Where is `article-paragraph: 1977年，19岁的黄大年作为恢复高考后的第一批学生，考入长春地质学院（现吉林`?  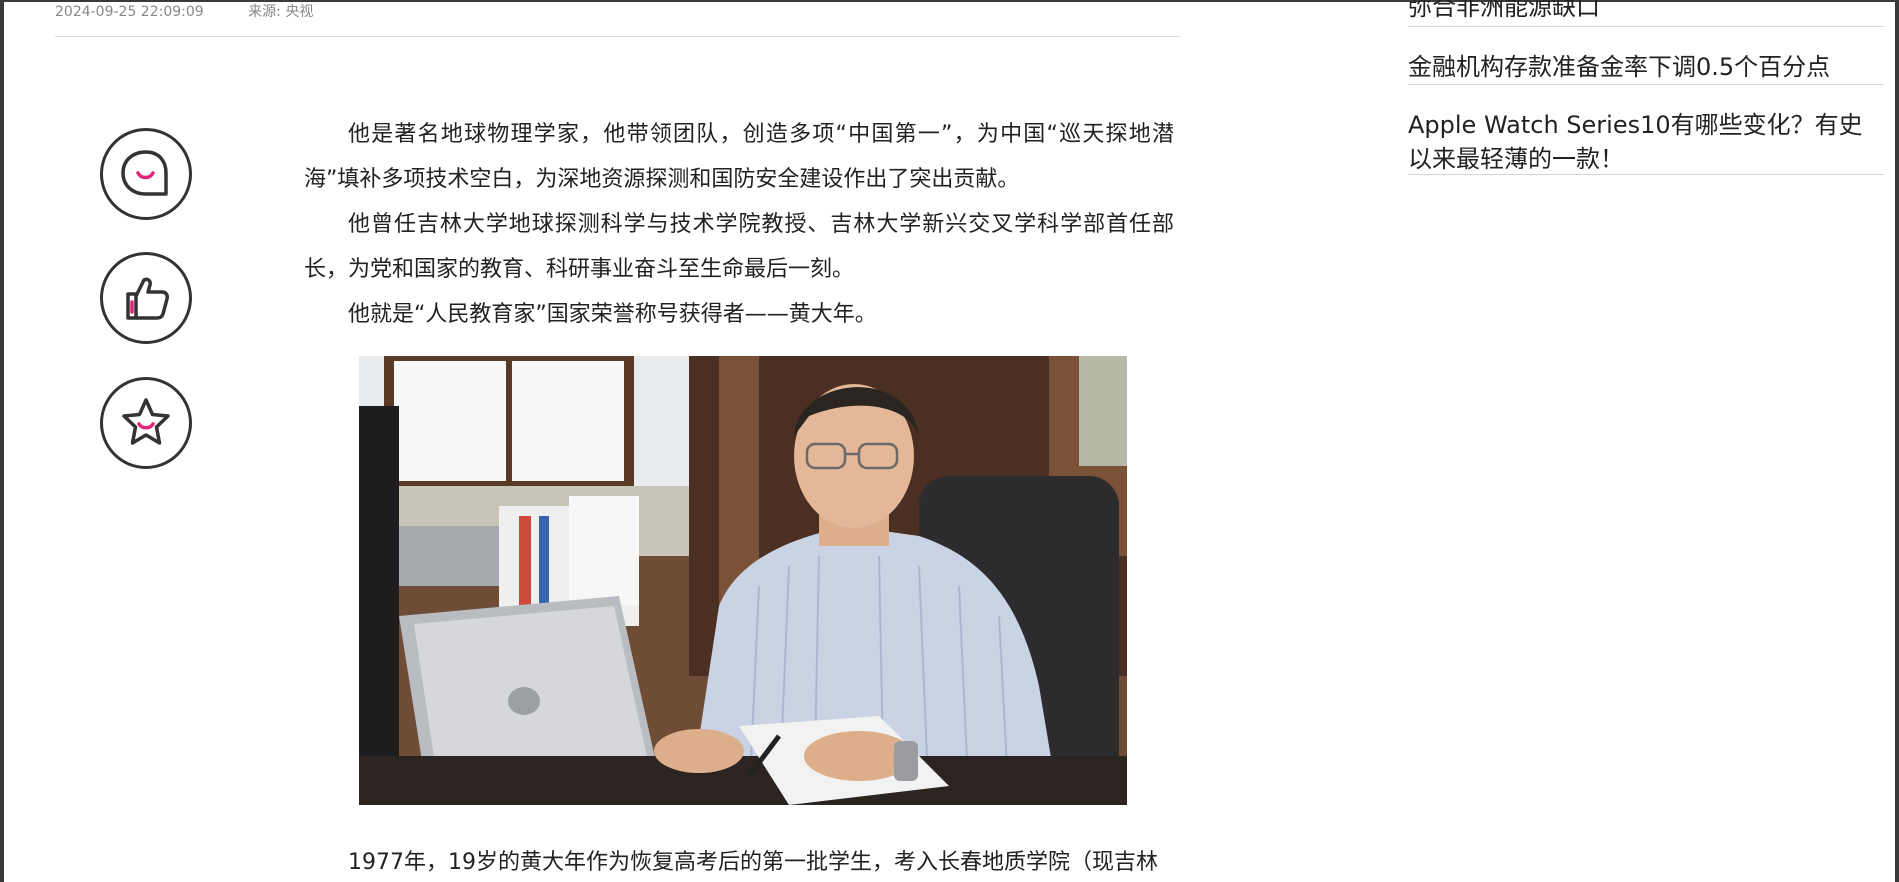 article-paragraph: 1977年，19岁的黄大年作为恢复高考后的第一批学生，考入长春地质学院（现吉林 is located at coordinates (753, 862).